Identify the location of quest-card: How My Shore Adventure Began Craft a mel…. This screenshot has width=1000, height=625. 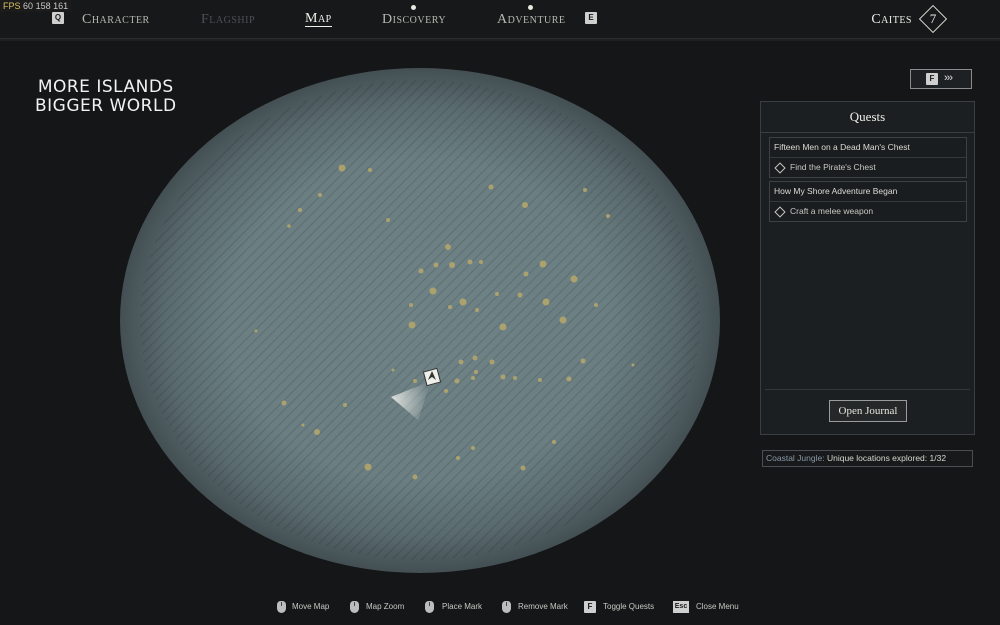
(868, 201).